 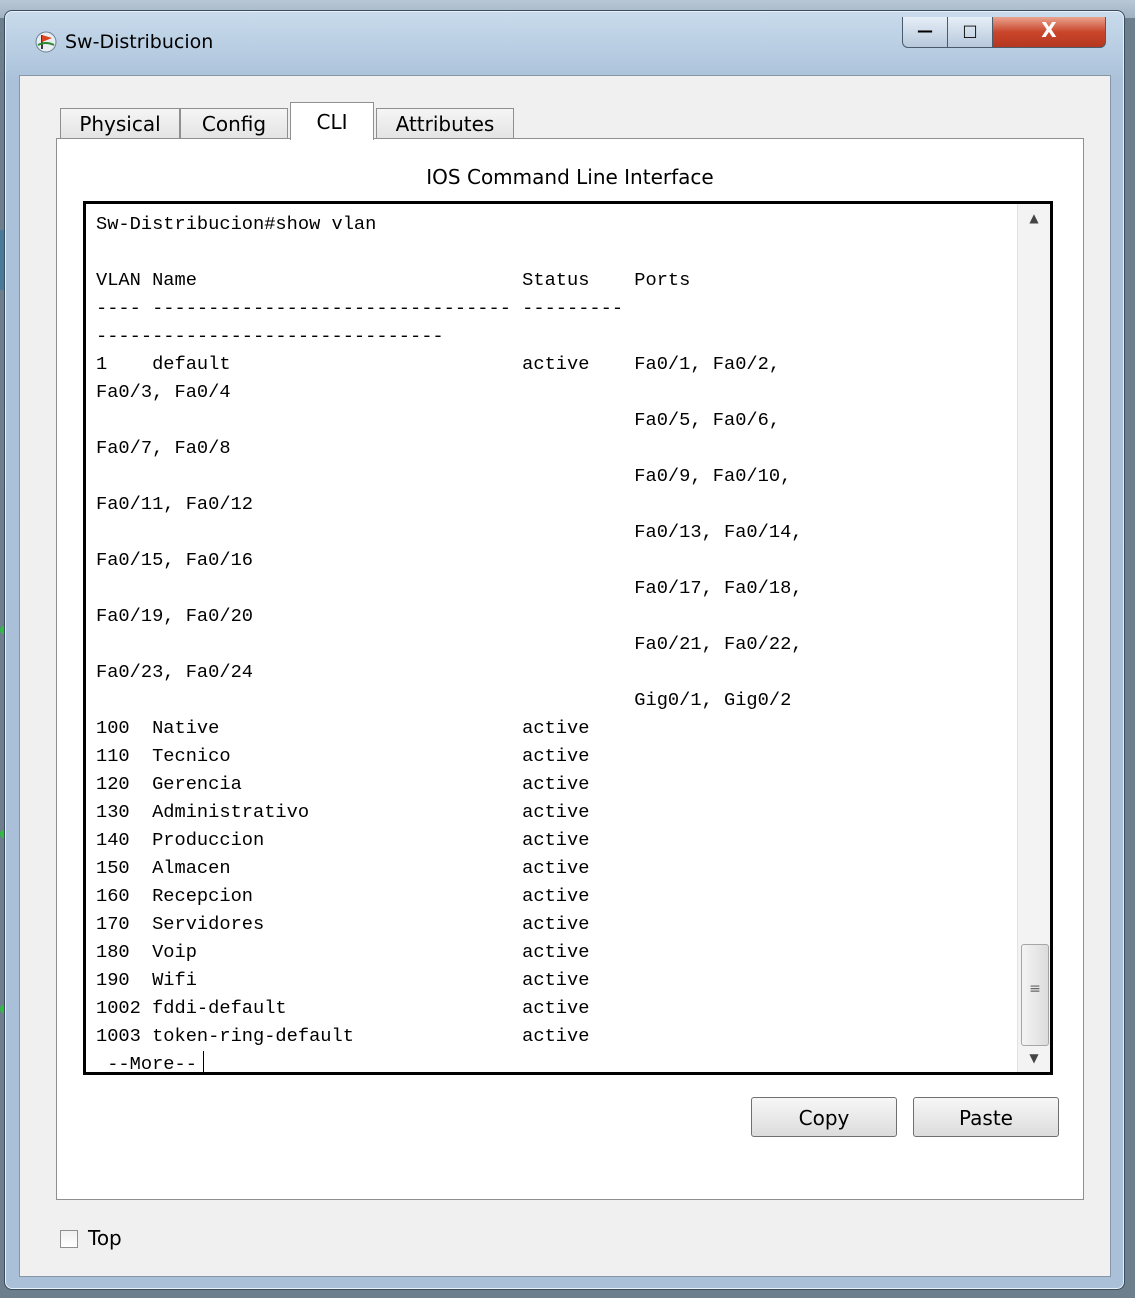 What do you see at coordinates (445, 123) in the screenshot?
I see `tab-attributes: Attributes` at bounding box center [445, 123].